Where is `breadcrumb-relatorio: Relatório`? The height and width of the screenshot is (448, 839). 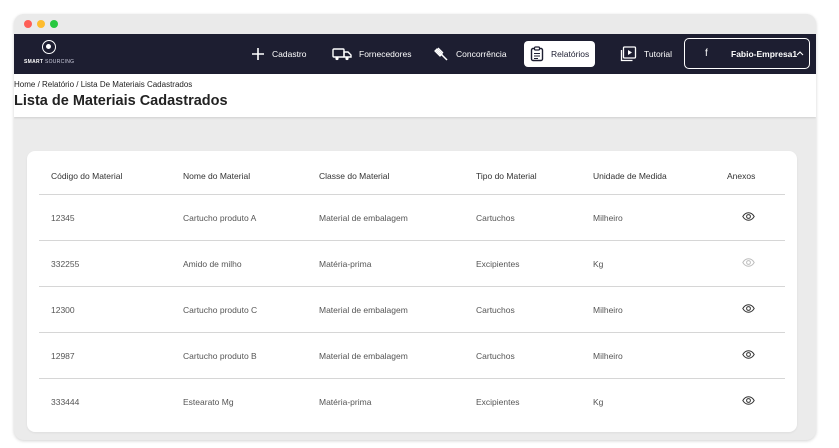 breadcrumb-relatorio: Relatório is located at coordinates (58, 84).